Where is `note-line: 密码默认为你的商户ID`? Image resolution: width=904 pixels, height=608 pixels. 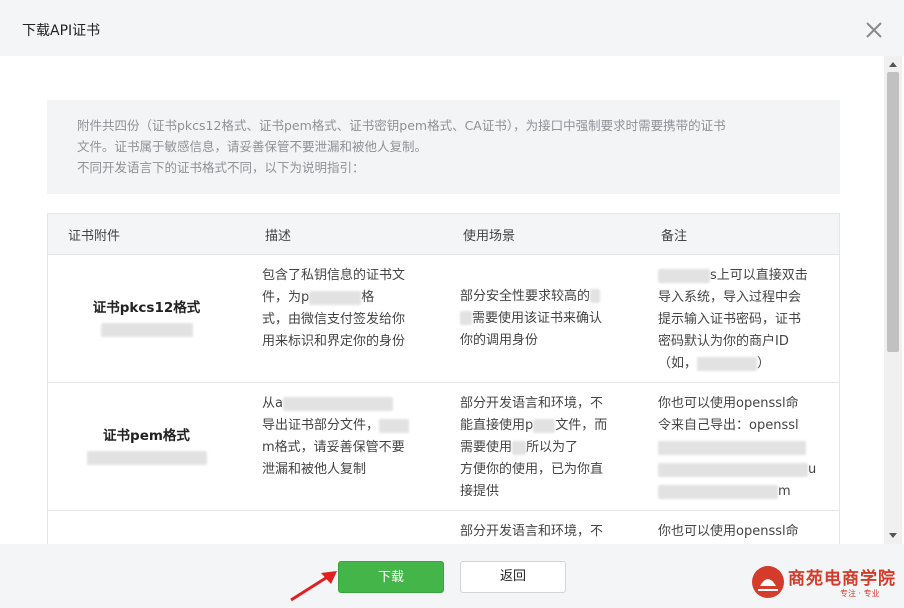 note-line: 密码默认为你的商户ID is located at coordinates (723, 341).